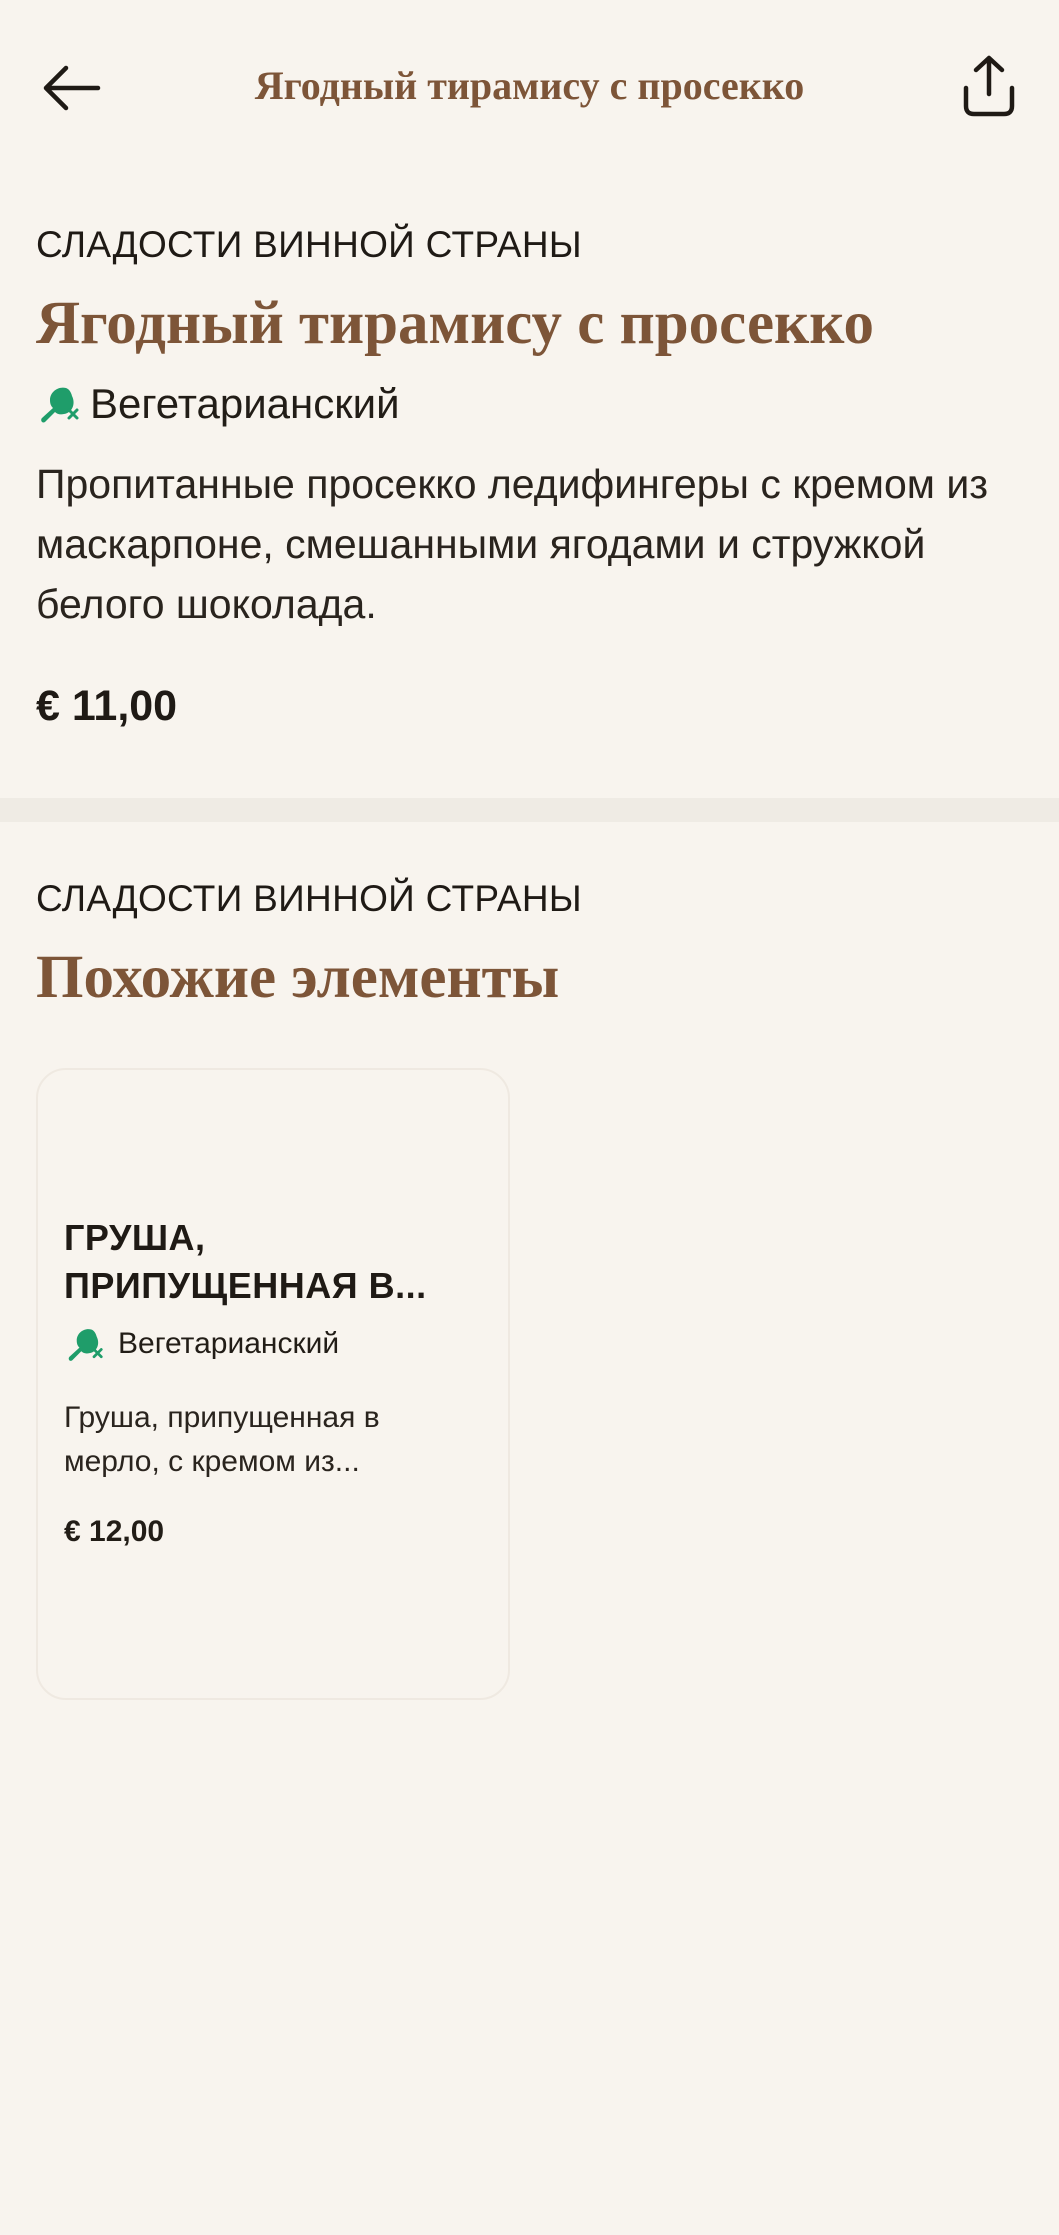  I want to click on share-button, so click(989, 86).